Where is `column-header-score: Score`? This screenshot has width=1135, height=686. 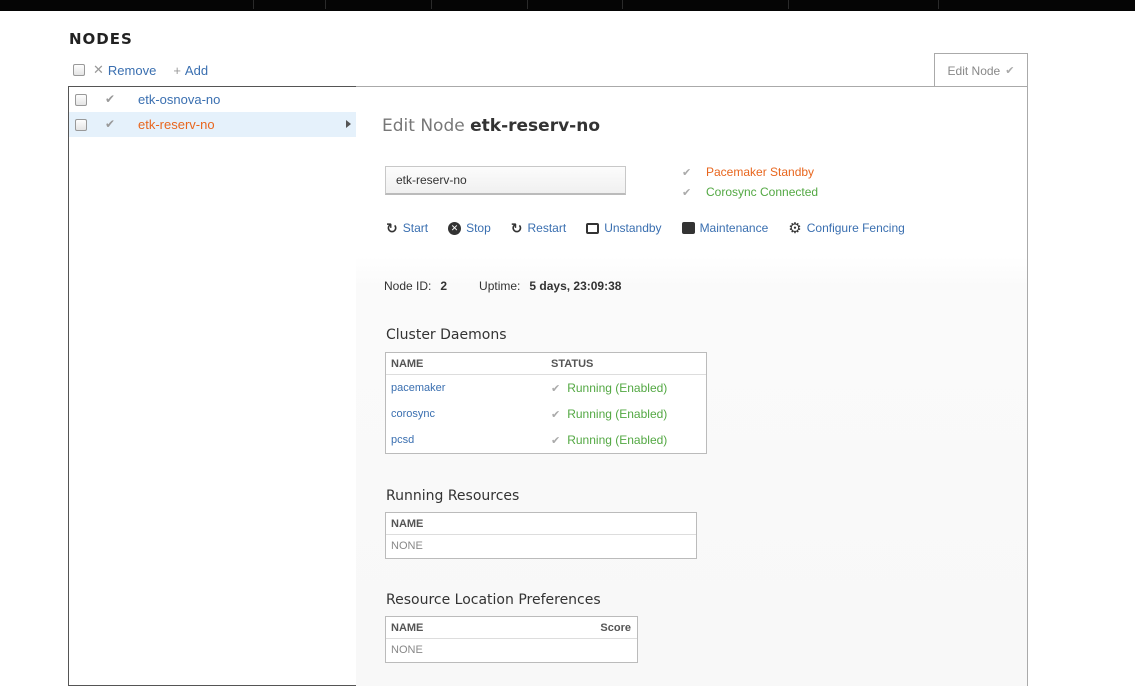 column-header-score: Score is located at coordinates (615, 627).